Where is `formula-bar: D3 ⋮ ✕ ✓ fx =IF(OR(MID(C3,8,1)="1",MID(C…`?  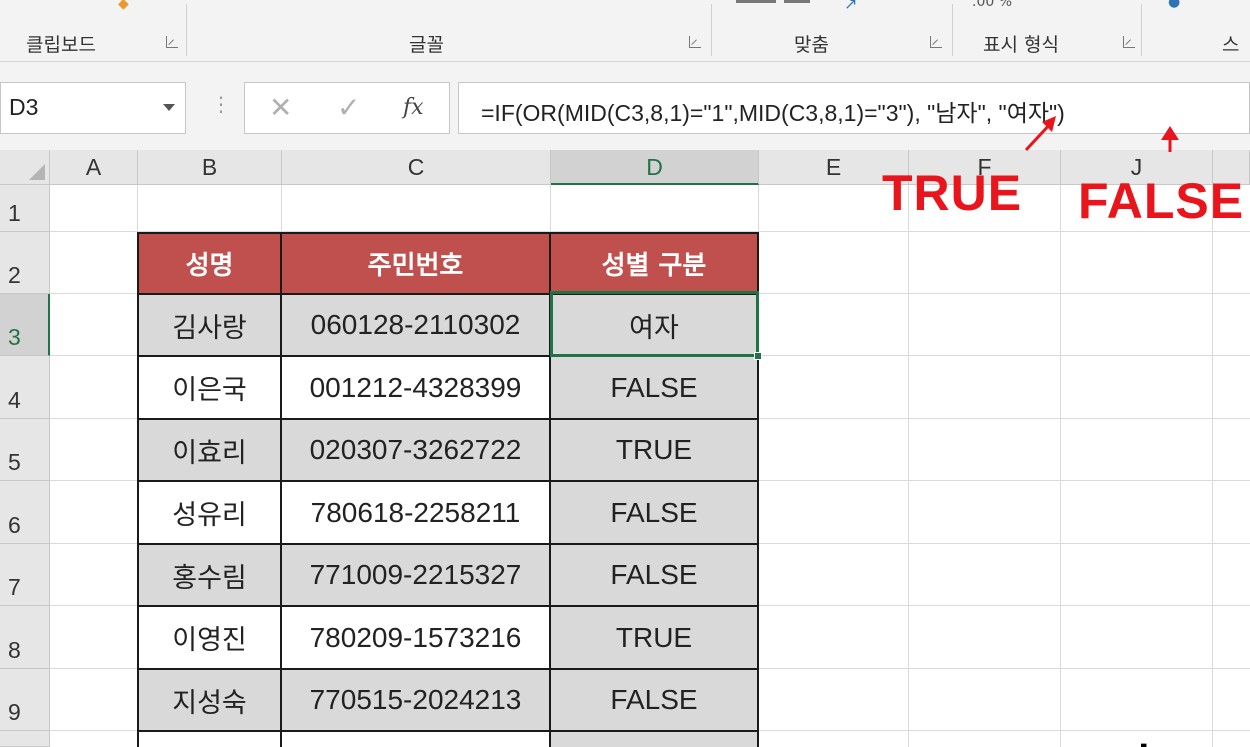 formula-bar: D3 ⋮ ✕ ✓ fx =IF(OR(MID(C3,8,1)="1",MID(C… is located at coordinates (625, 106).